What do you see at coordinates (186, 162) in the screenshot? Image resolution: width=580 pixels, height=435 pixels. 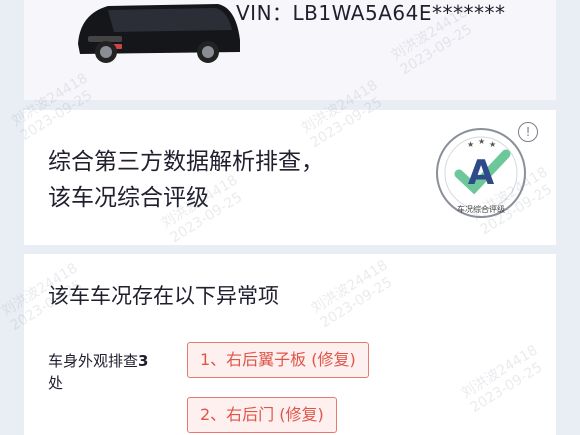 I see `rating-line-1: 综合第三方数据解析排查，` at bounding box center [186, 162].